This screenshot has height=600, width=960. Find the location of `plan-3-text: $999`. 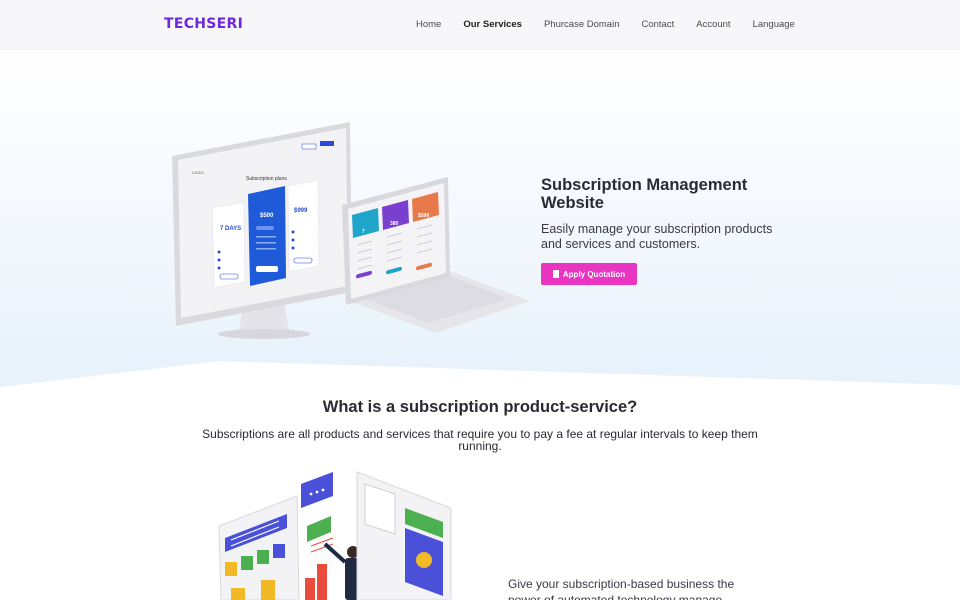

plan-3-text: $999 is located at coordinates (301, 211).